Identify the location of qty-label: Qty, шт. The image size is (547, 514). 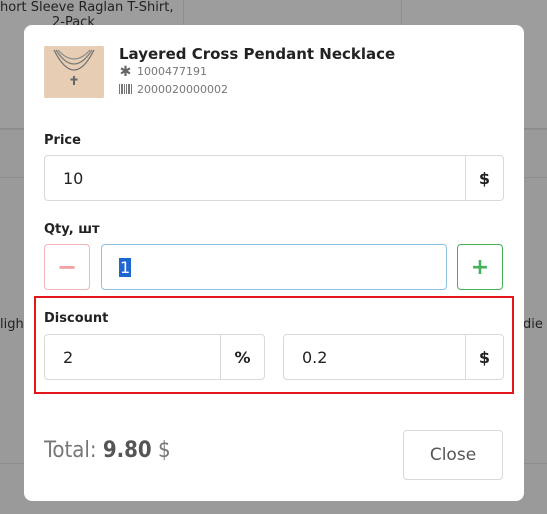
(72, 229).